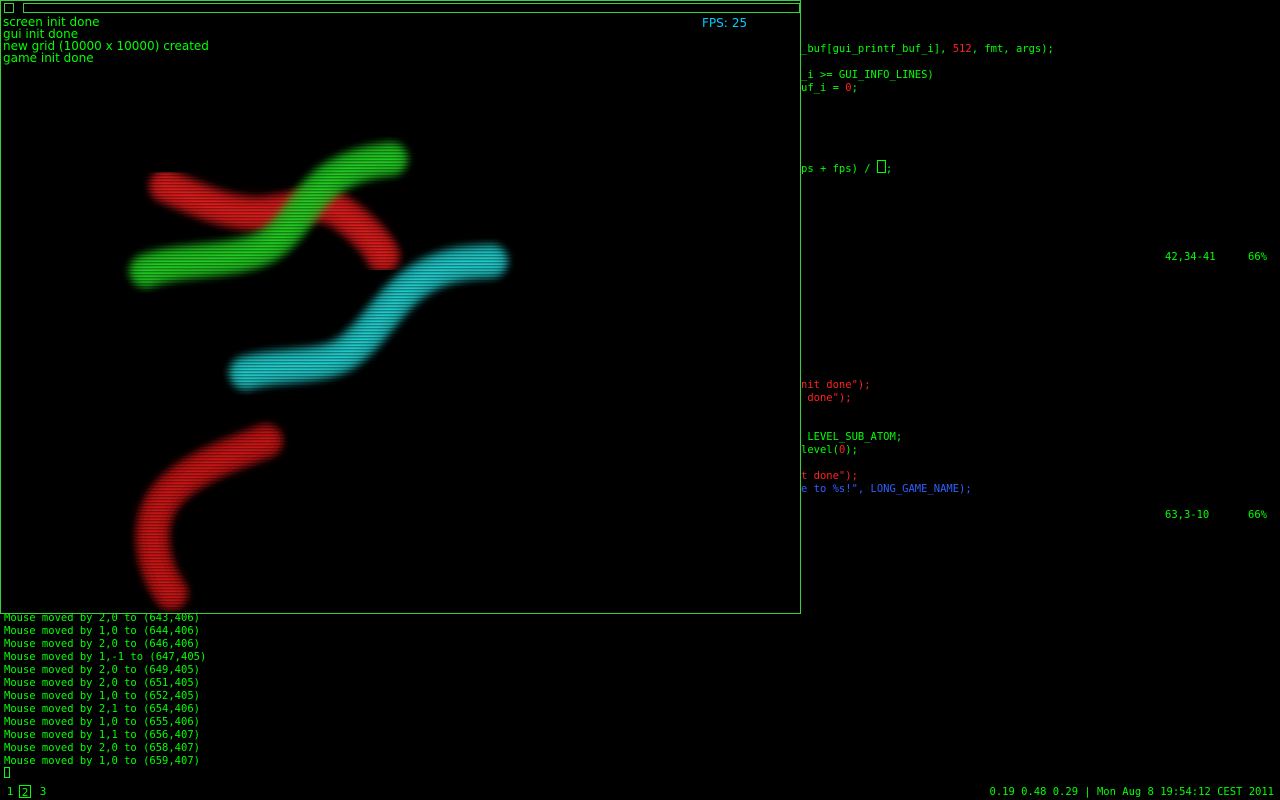 This screenshot has height=800, width=1280. What do you see at coordinates (1190, 257) in the screenshot?
I see `editor-status-position: 42,34-41` at bounding box center [1190, 257].